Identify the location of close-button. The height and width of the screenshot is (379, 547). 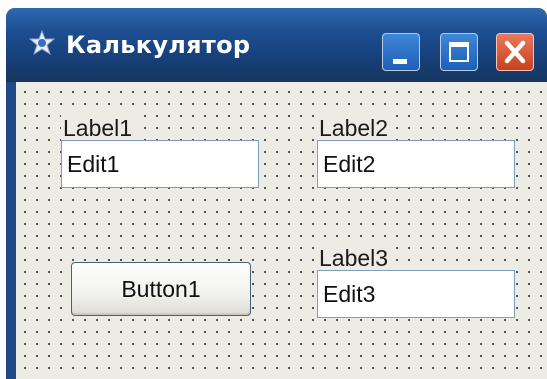
(515, 52).